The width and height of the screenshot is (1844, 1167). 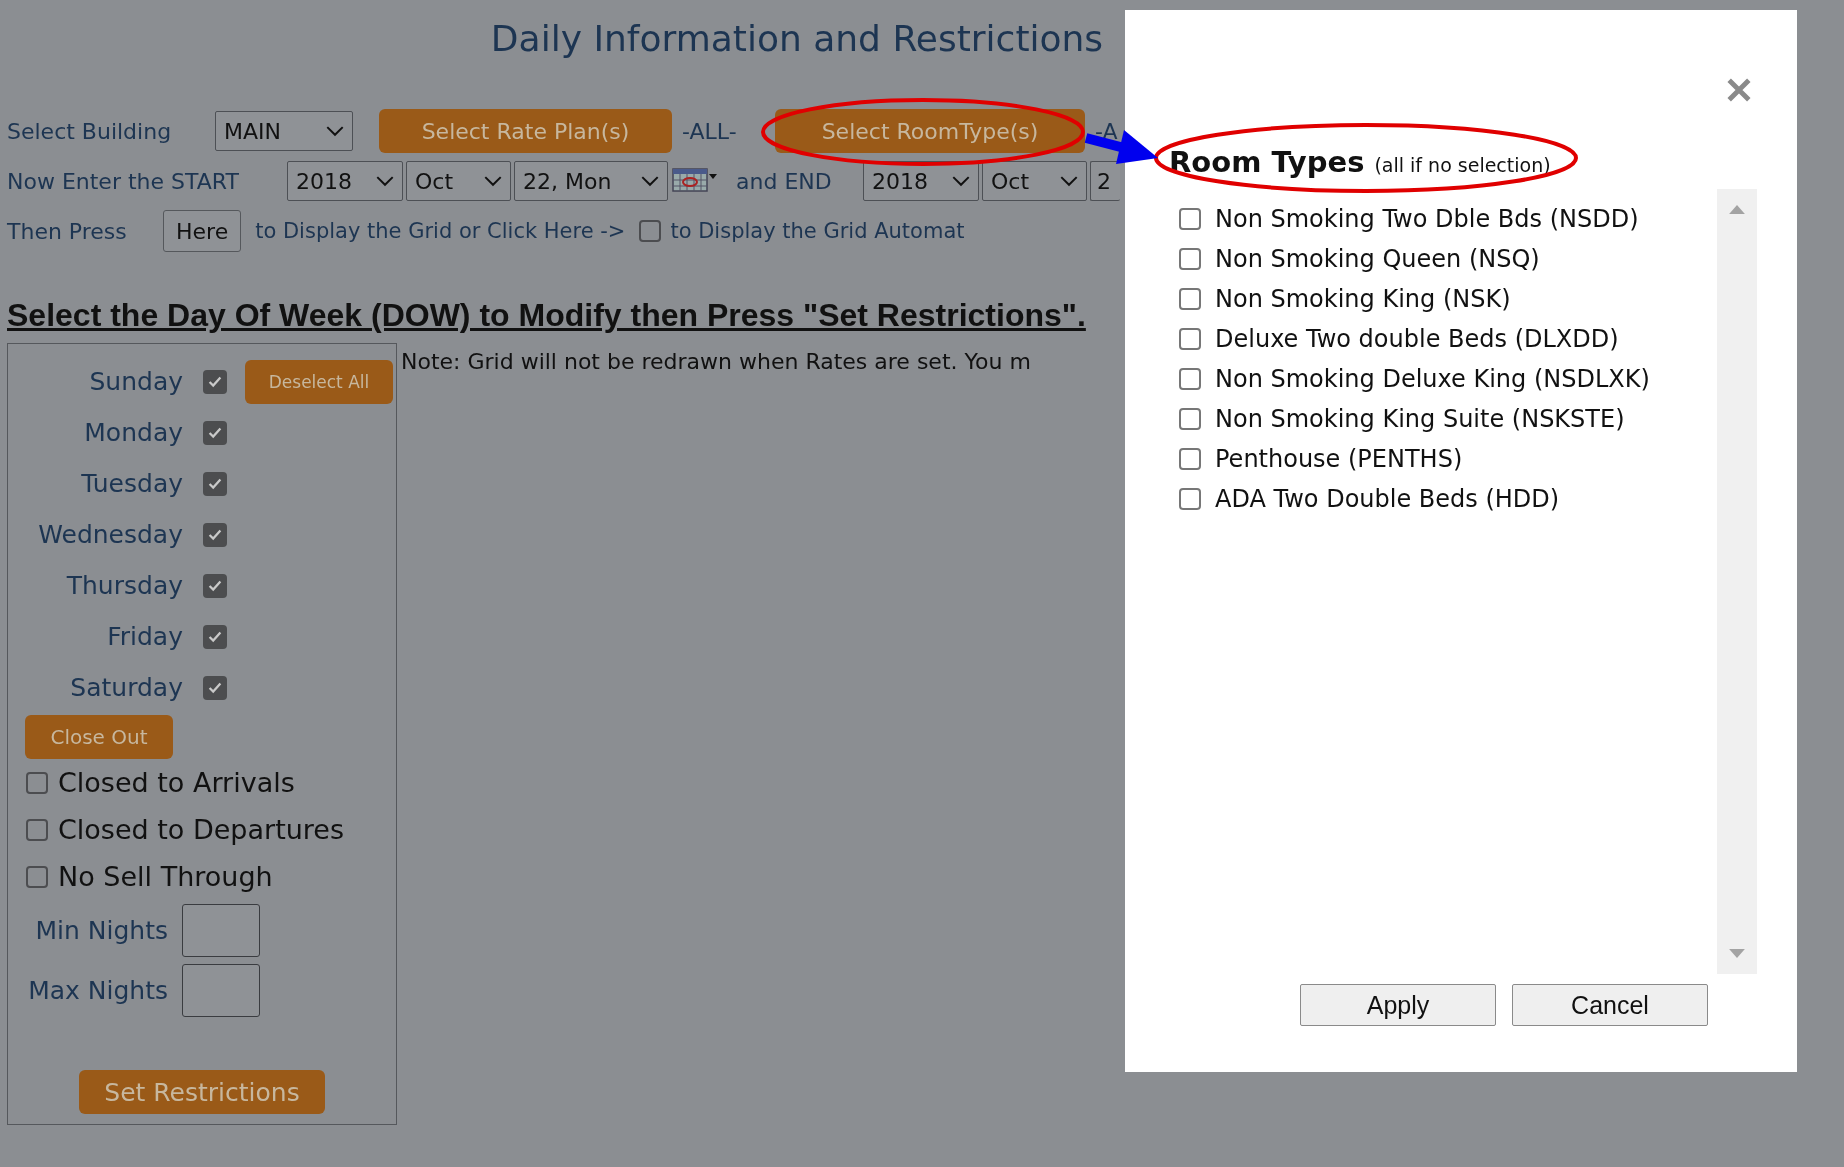 I want to click on display-hint: to Display the Grid or Click Here ->, so click(x=440, y=231).